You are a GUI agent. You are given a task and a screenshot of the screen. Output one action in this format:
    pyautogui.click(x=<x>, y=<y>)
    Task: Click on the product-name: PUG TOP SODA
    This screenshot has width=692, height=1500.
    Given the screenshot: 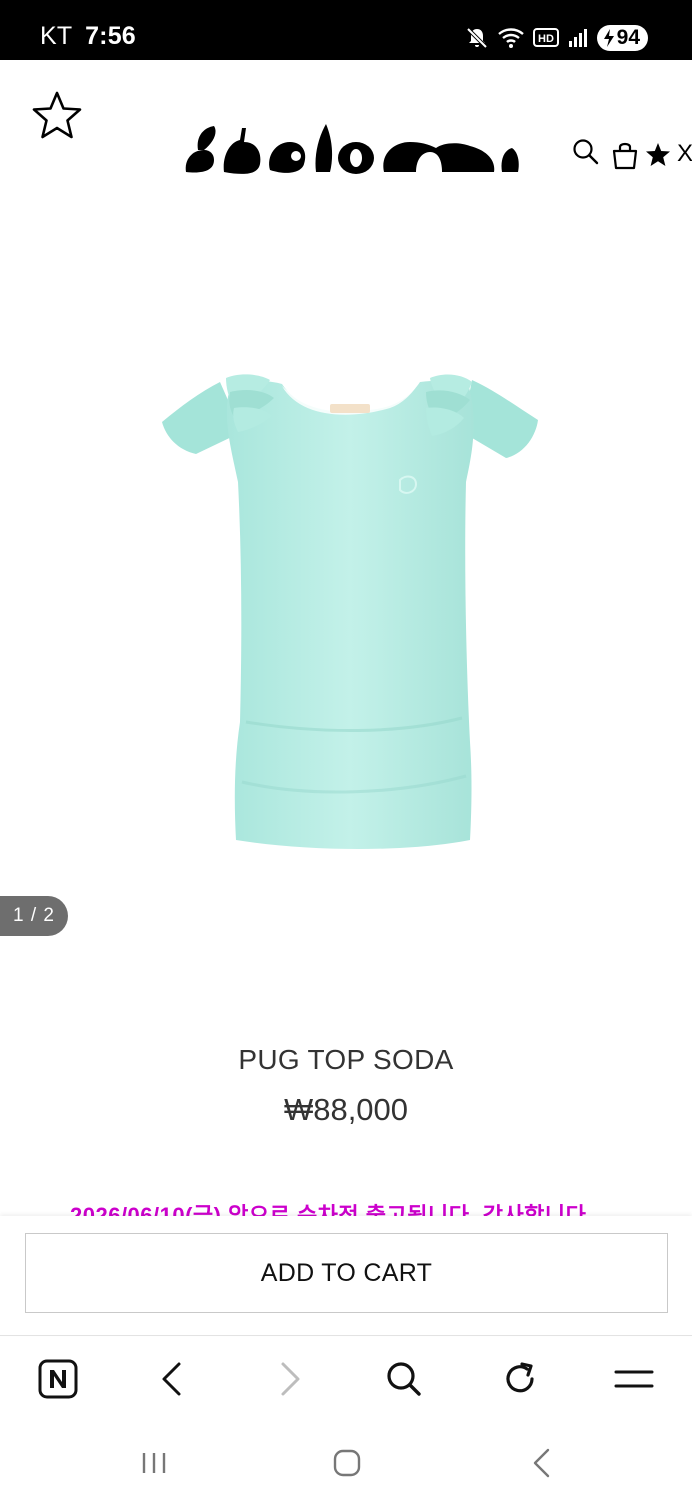 What is the action you would take?
    pyautogui.click(x=346, y=1059)
    